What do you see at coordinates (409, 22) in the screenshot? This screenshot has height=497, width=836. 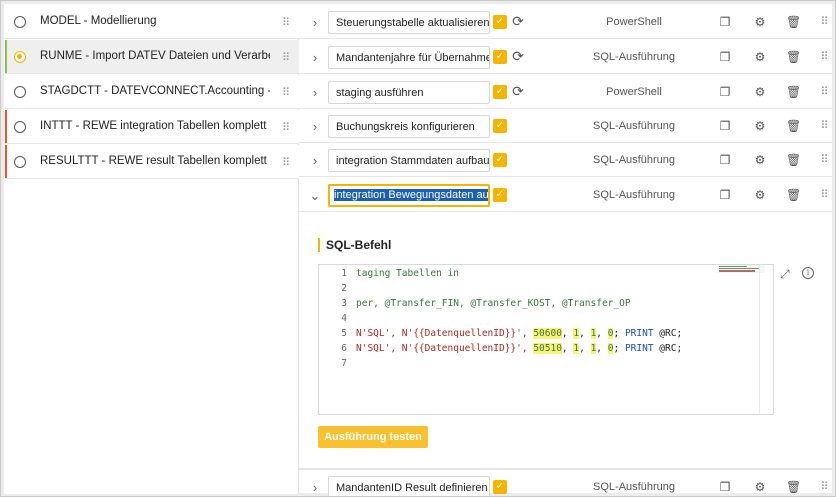 I see `step-name-input: Steuerungstabelle aktualisieren` at bounding box center [409, 22].